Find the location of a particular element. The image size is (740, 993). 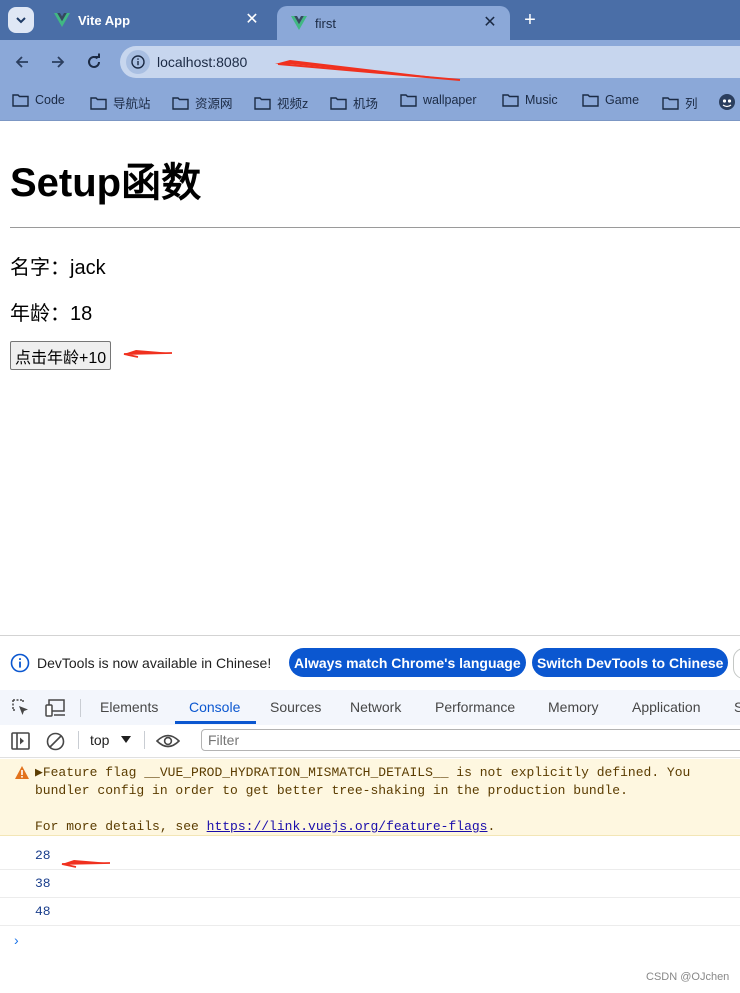

bookmark-avatar is located at coordinates (729, 102).